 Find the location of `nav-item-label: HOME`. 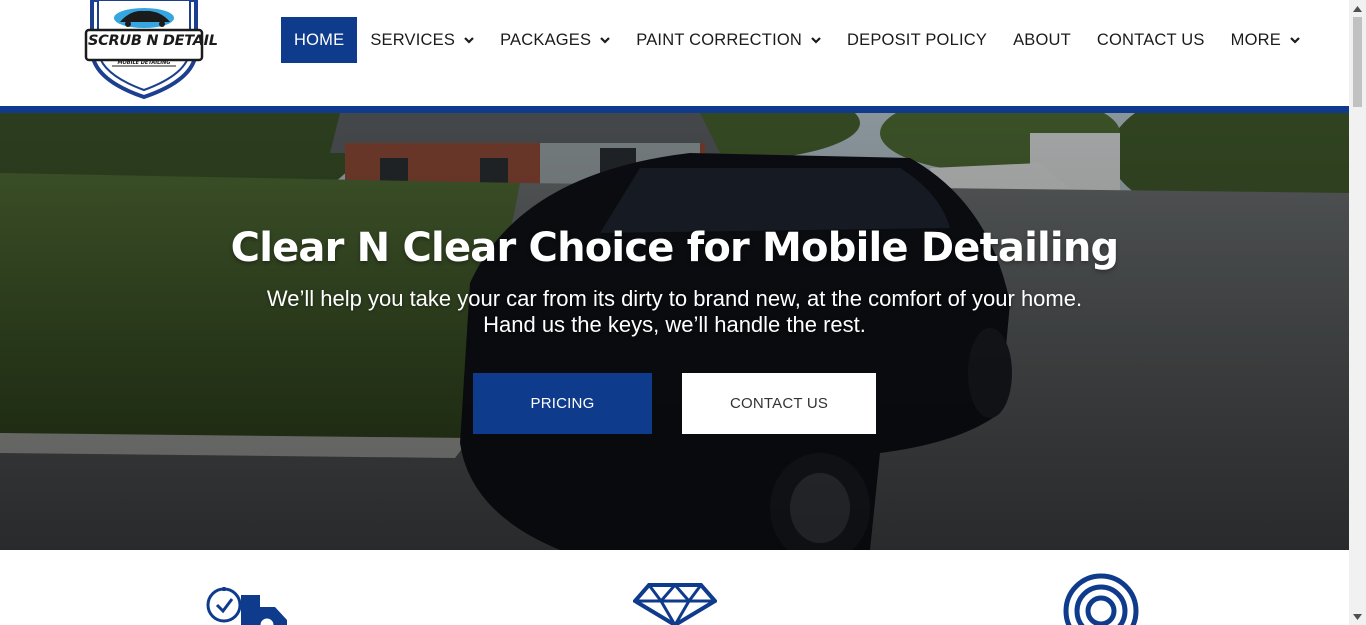

nav-item-label: HOME is located at coordinates (319, 39).